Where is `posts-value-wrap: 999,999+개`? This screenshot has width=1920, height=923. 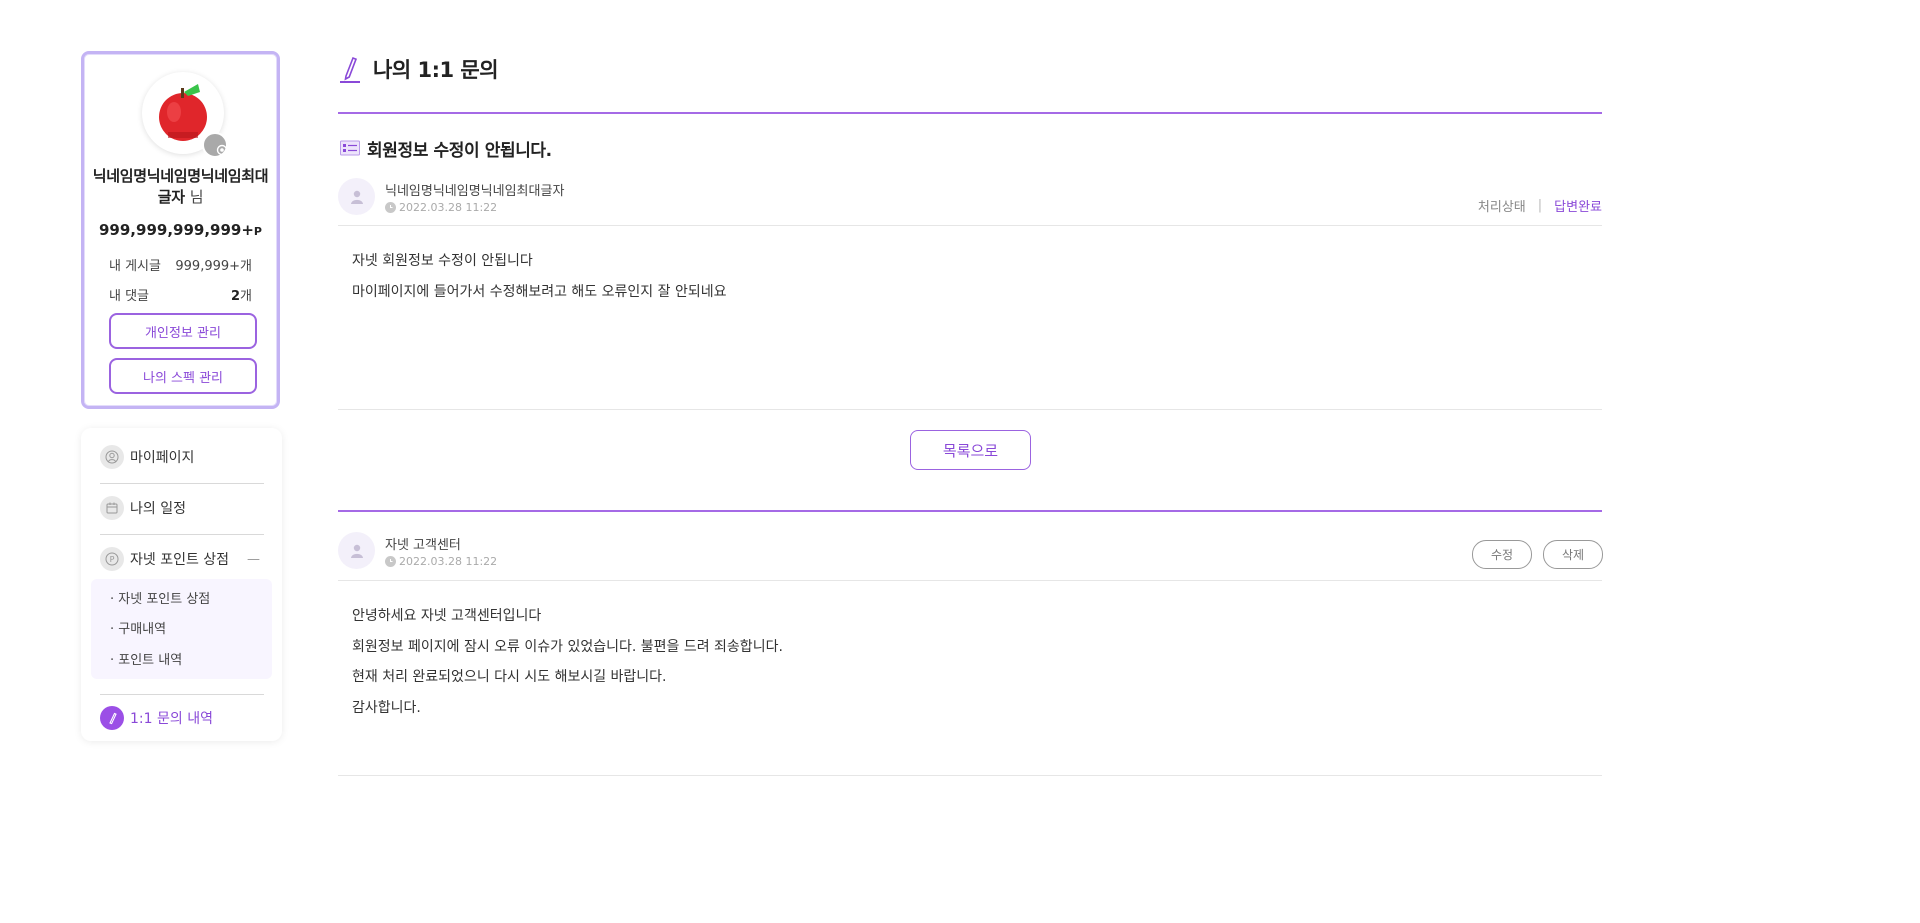
posts-value-wrap: 999,999+개 is located at coordinates (213, 264).